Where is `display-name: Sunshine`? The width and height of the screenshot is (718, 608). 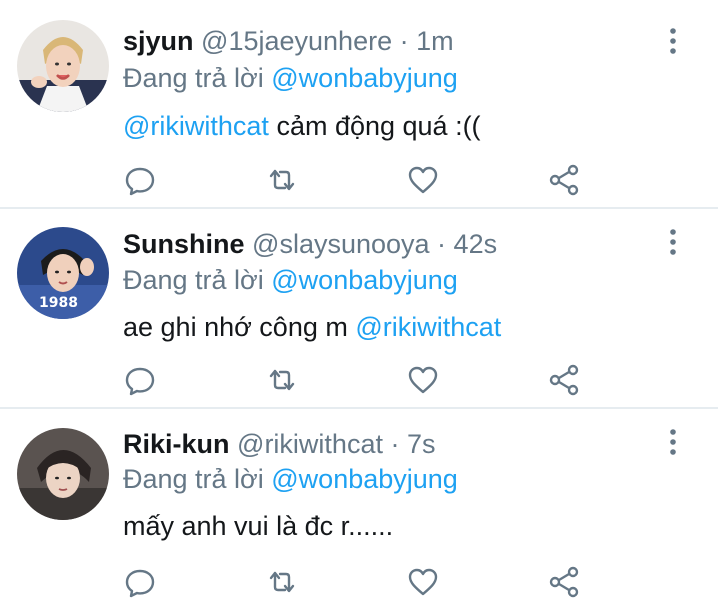 display-name: Sunshine is located at coordinates (184, 244).